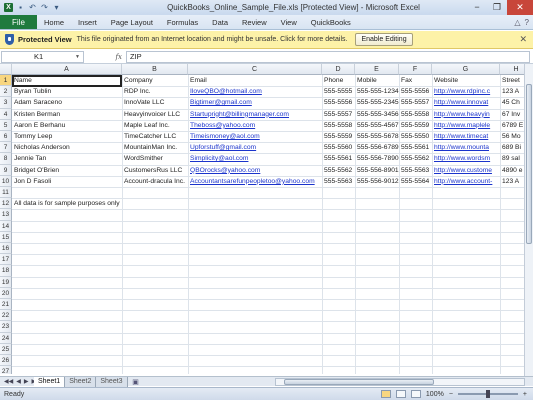  I want to click on tab-quickbooks: QuickBooks, so click(331, 22).